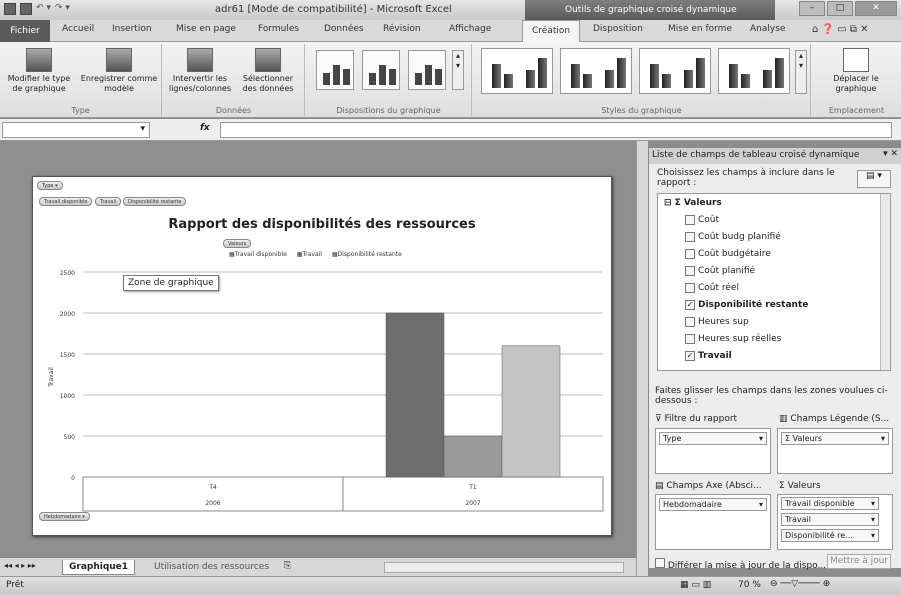  What do you see at coordinates (728, 254) in the screenshot?
I see `field-cout-budgetaire: Coût budgétaire` at bounding box center [728, 254].